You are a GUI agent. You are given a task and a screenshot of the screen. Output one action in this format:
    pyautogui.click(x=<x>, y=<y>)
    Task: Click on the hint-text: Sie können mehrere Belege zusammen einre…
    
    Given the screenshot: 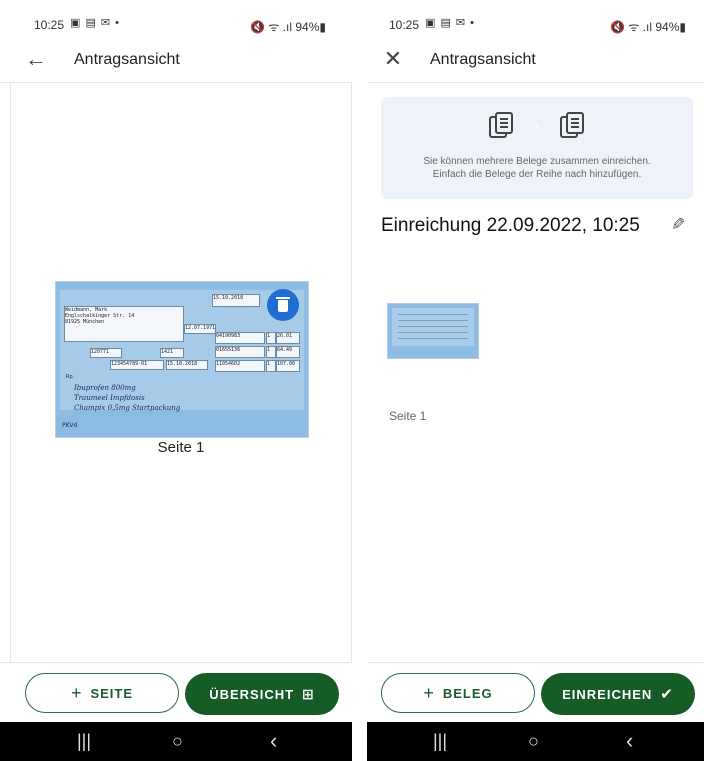 What is the action you would take?
    pyautogui.click(x=537, y=168)
    